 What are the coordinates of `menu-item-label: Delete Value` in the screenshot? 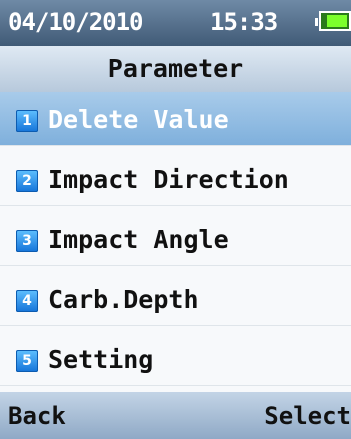 It's located at (138, 119).